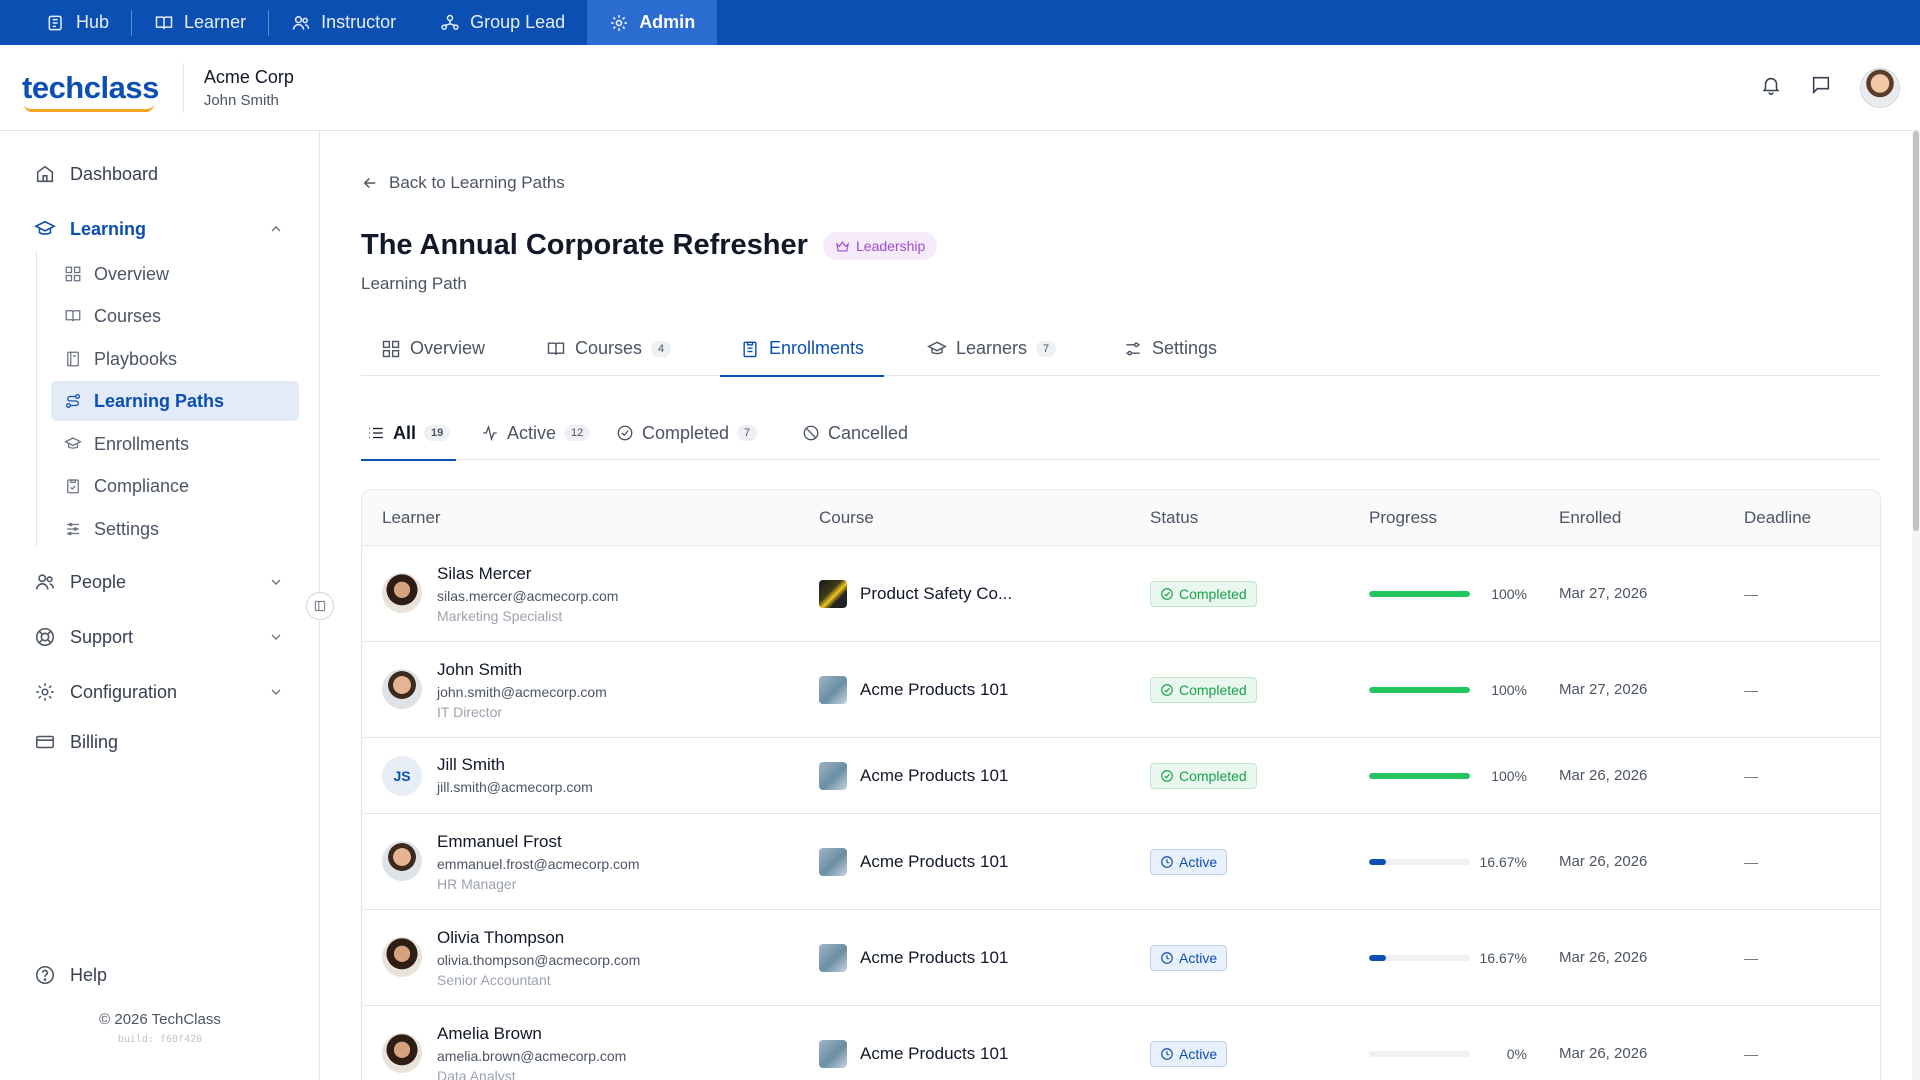 Image resolution: width=1920 pixels, height=1080 pixels. Describe the element at coordinates (77, 22) in the screenshot. I see `role-hub: Hub` at that location.